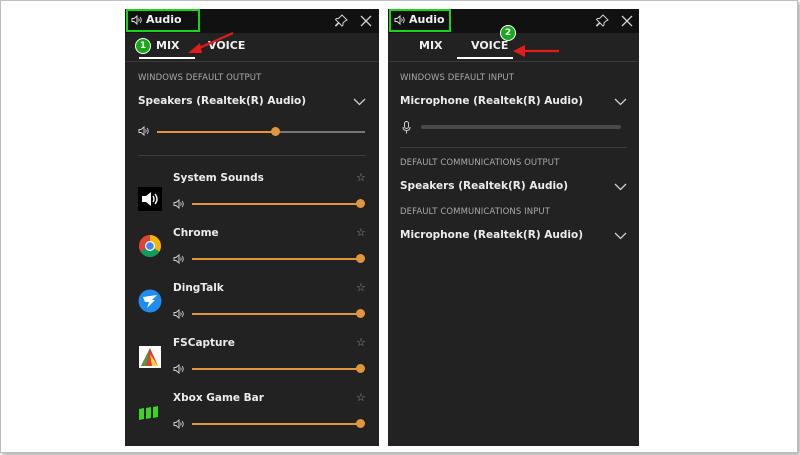 The height and width of the screenshot is (455, 800). Describe the element at coordinates (198, 288) in the screenshot. I see `app-name: DingTalk` at that location.